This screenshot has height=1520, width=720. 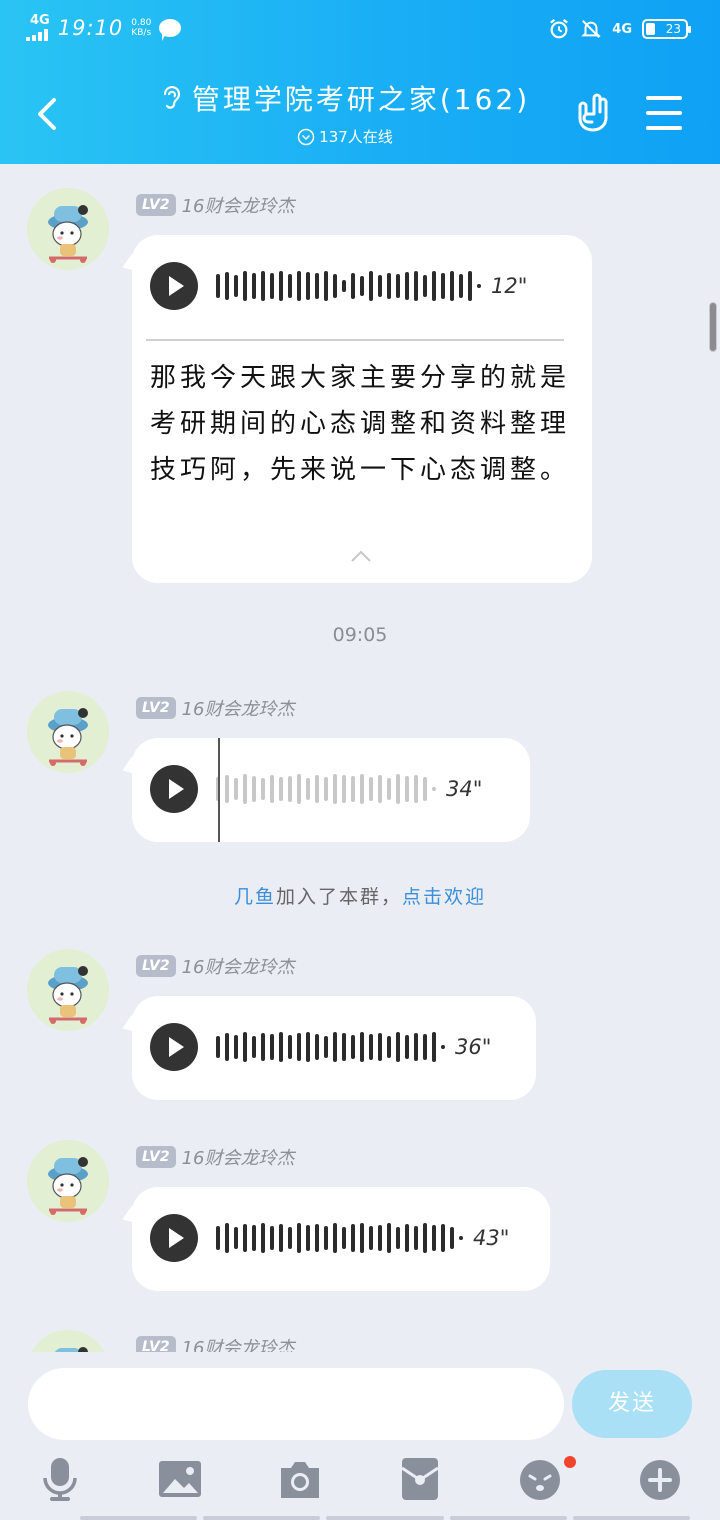 I want to click on group-title: 管理学院考研之家(162), so click(x=361, y=99).